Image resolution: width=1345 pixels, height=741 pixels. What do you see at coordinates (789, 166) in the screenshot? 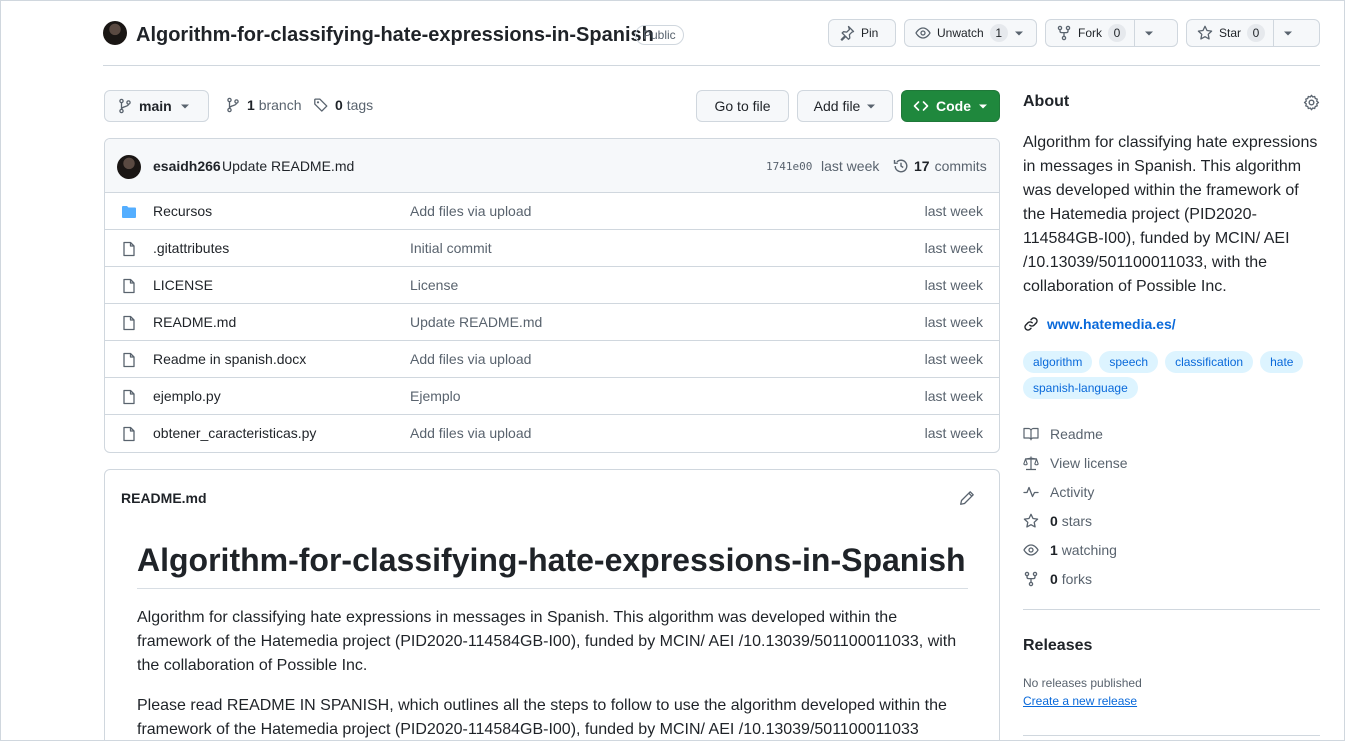
I see `commit-sha: 1741e00` at bounding box center [789, 166].